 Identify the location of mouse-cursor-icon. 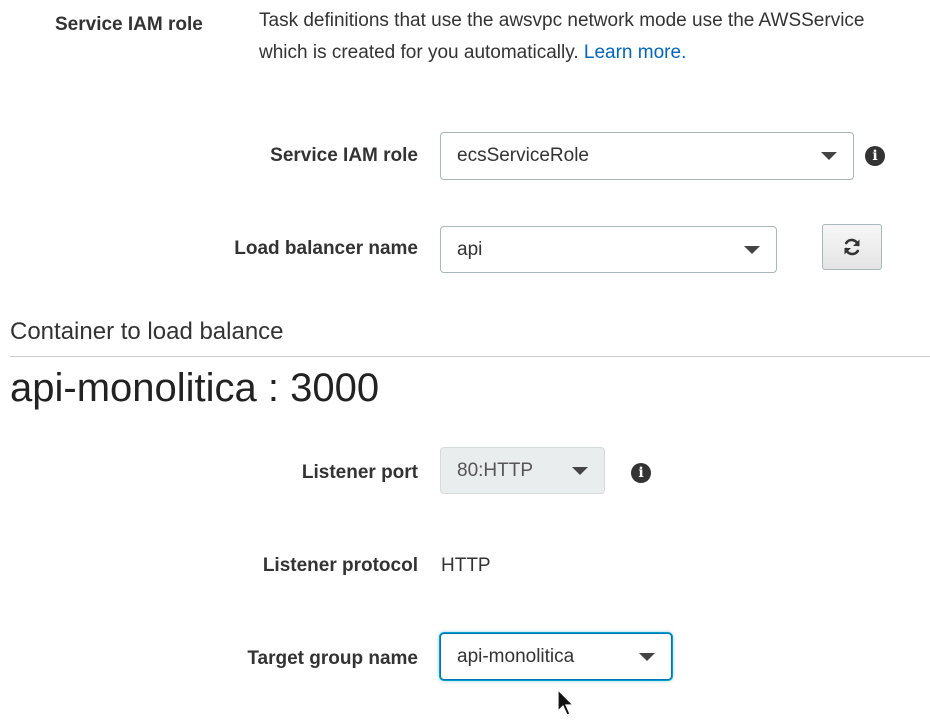
(566, 702).